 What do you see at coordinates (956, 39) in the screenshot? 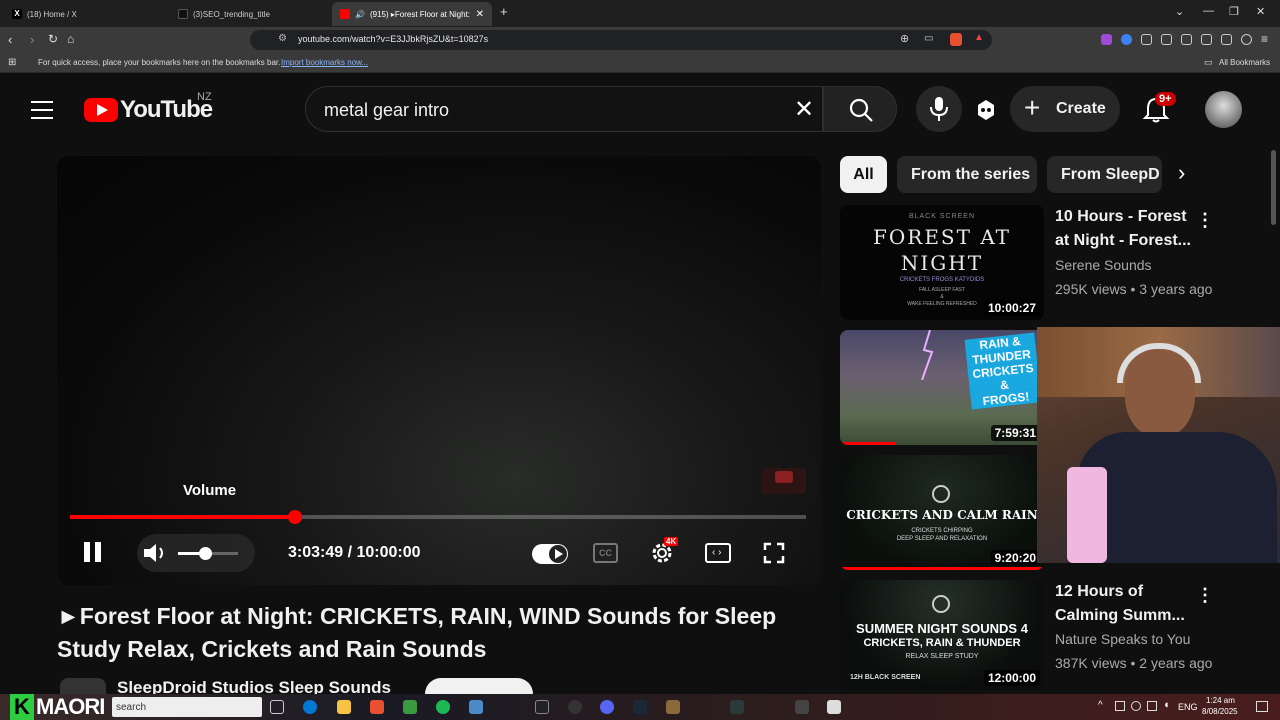
I see `brave-shields-icon` at bounding box center [956, 39].